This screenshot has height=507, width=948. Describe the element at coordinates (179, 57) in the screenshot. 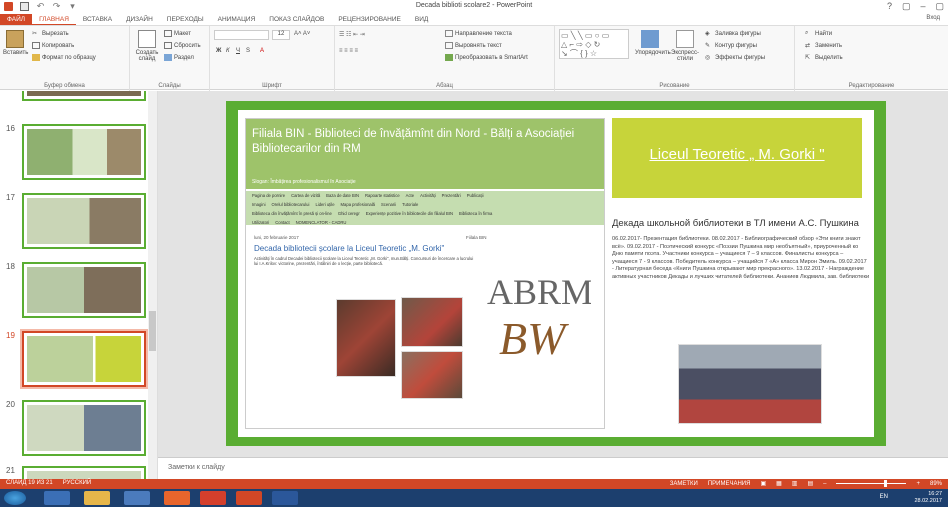

I see `section-button: Раздел` at that location.